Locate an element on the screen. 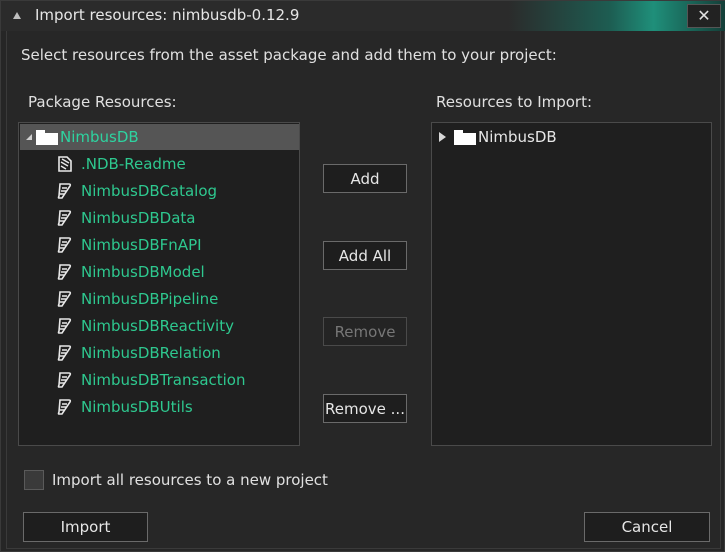  tree-item-label: NimbusDBData is located at coordinates (138, 218).